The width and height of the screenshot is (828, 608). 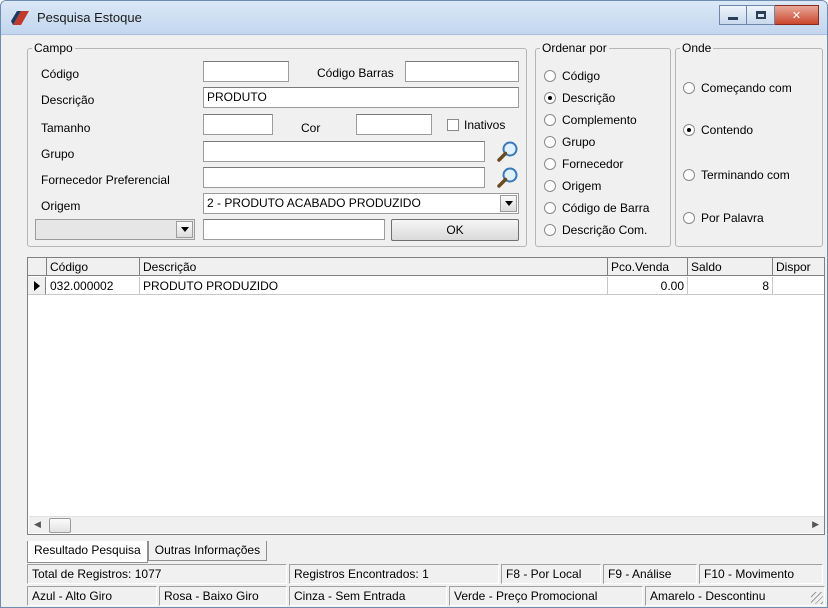 I want to click on cell-dispor, so click(x=799, y=285).